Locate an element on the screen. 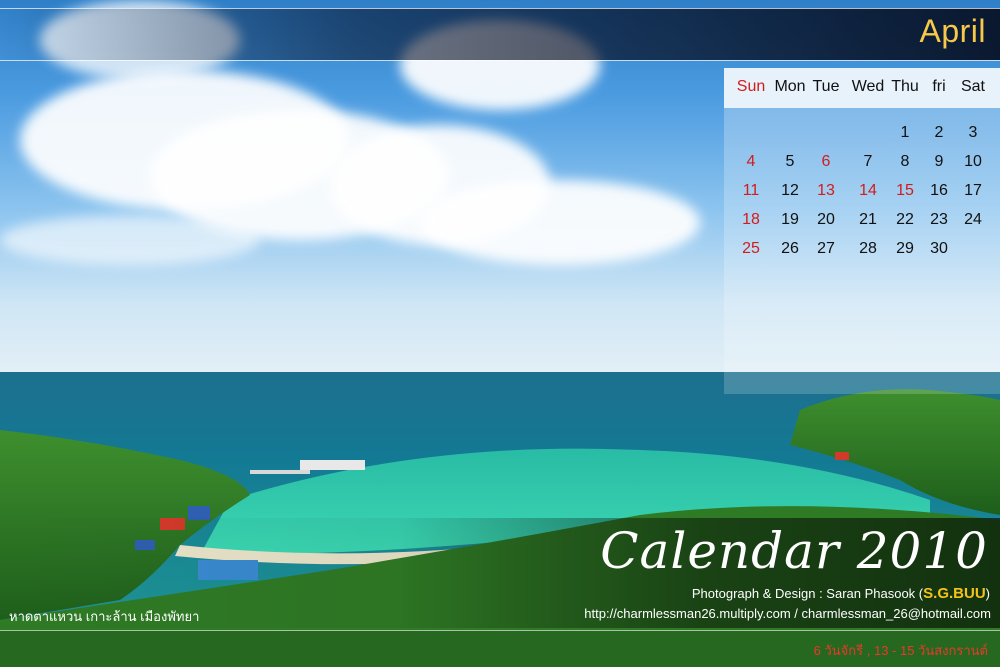  calendar-day: 10 is located at coordinates (973, 162).